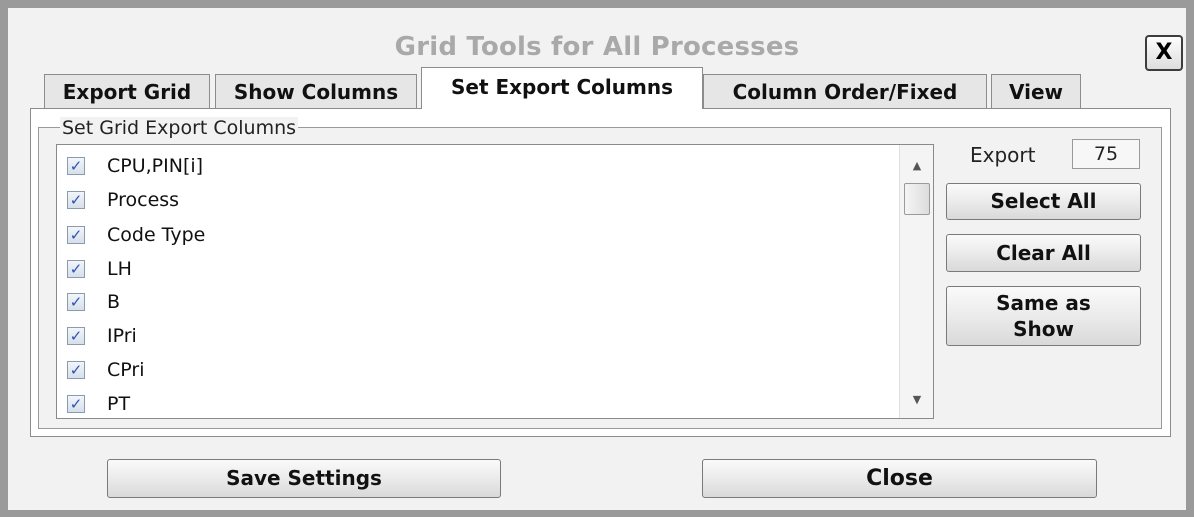 This screenshot has height=517, width=1194. What do you see at coordinates (1043, 201) in the screenshot?
I see `select-all-button: Select All` at bounding box center [1043, 201].